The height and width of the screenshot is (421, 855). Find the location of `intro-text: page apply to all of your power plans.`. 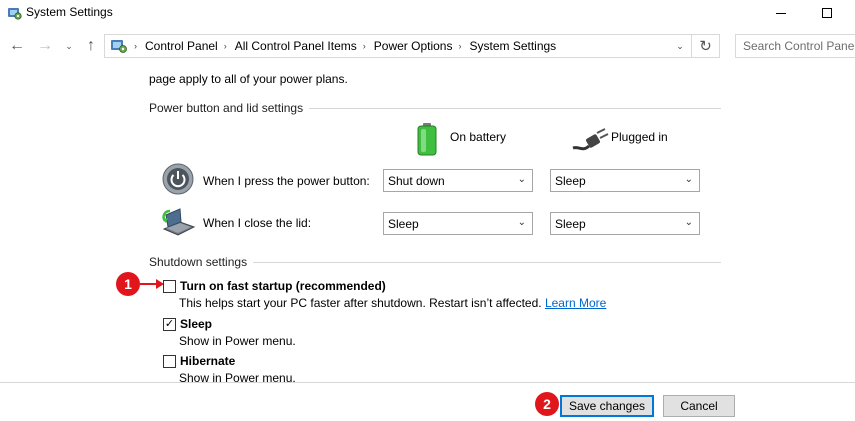

intro-text: page apply to all of your power plans. is located at coordinates (248, 79).